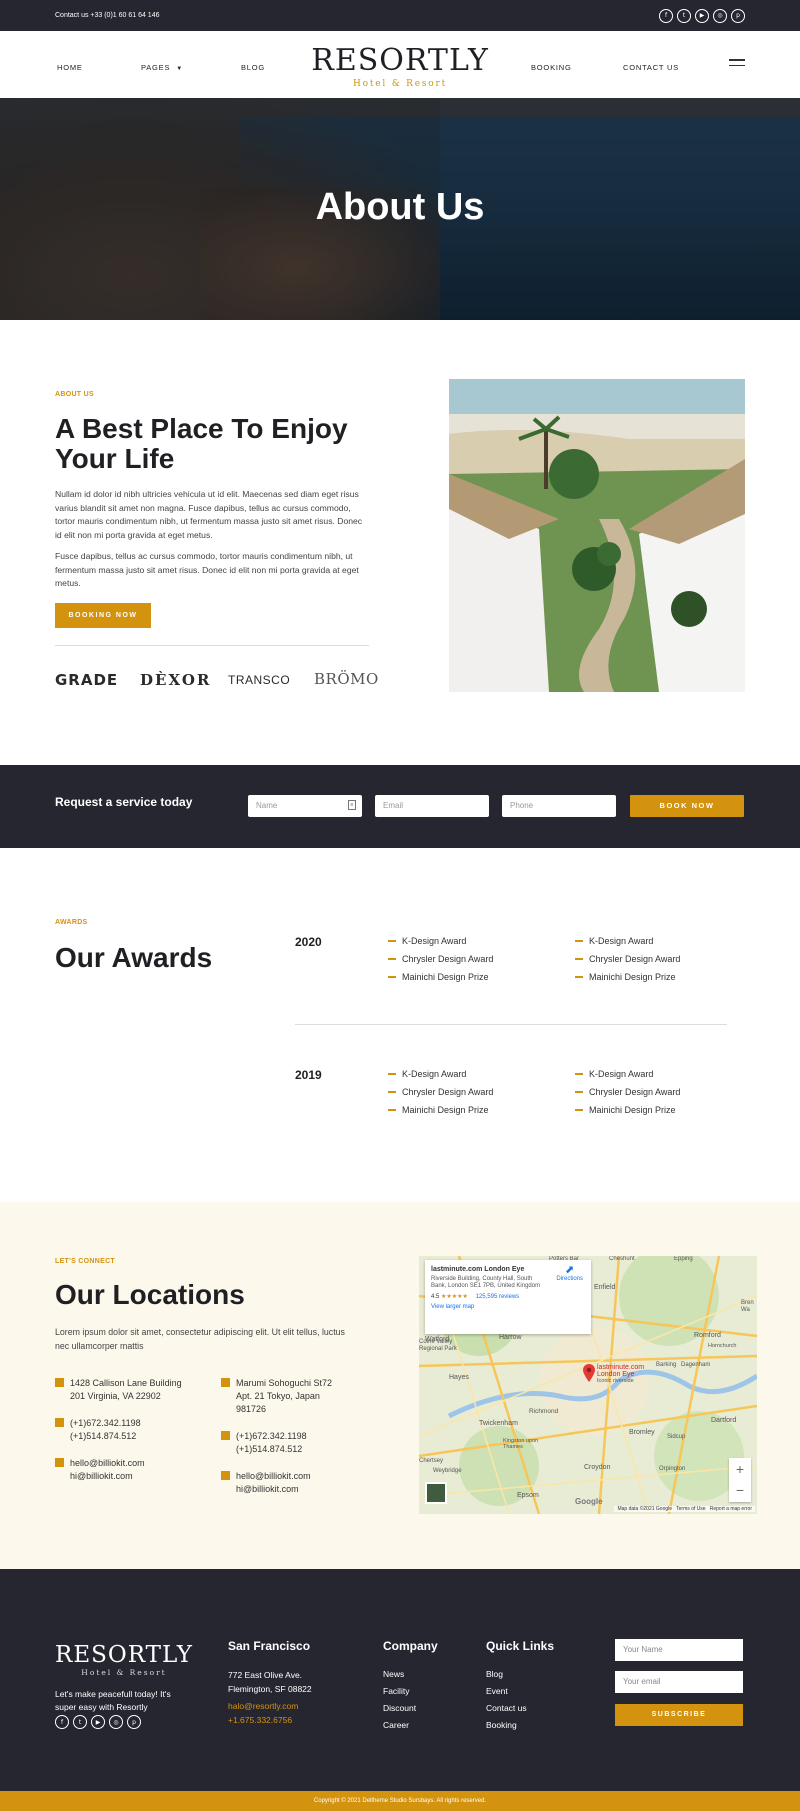 The height and width of the screenshot is (1811, 800). I want to click on map-label: Kingston upon Thames, so click(521, 1444).